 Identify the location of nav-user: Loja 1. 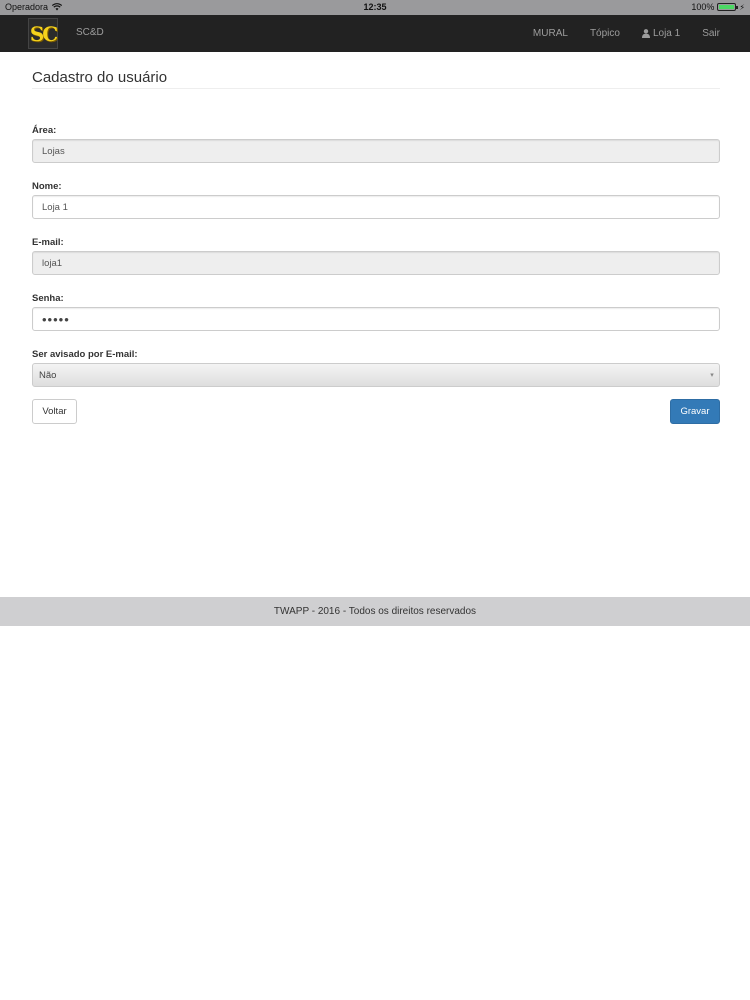
(661, 33).